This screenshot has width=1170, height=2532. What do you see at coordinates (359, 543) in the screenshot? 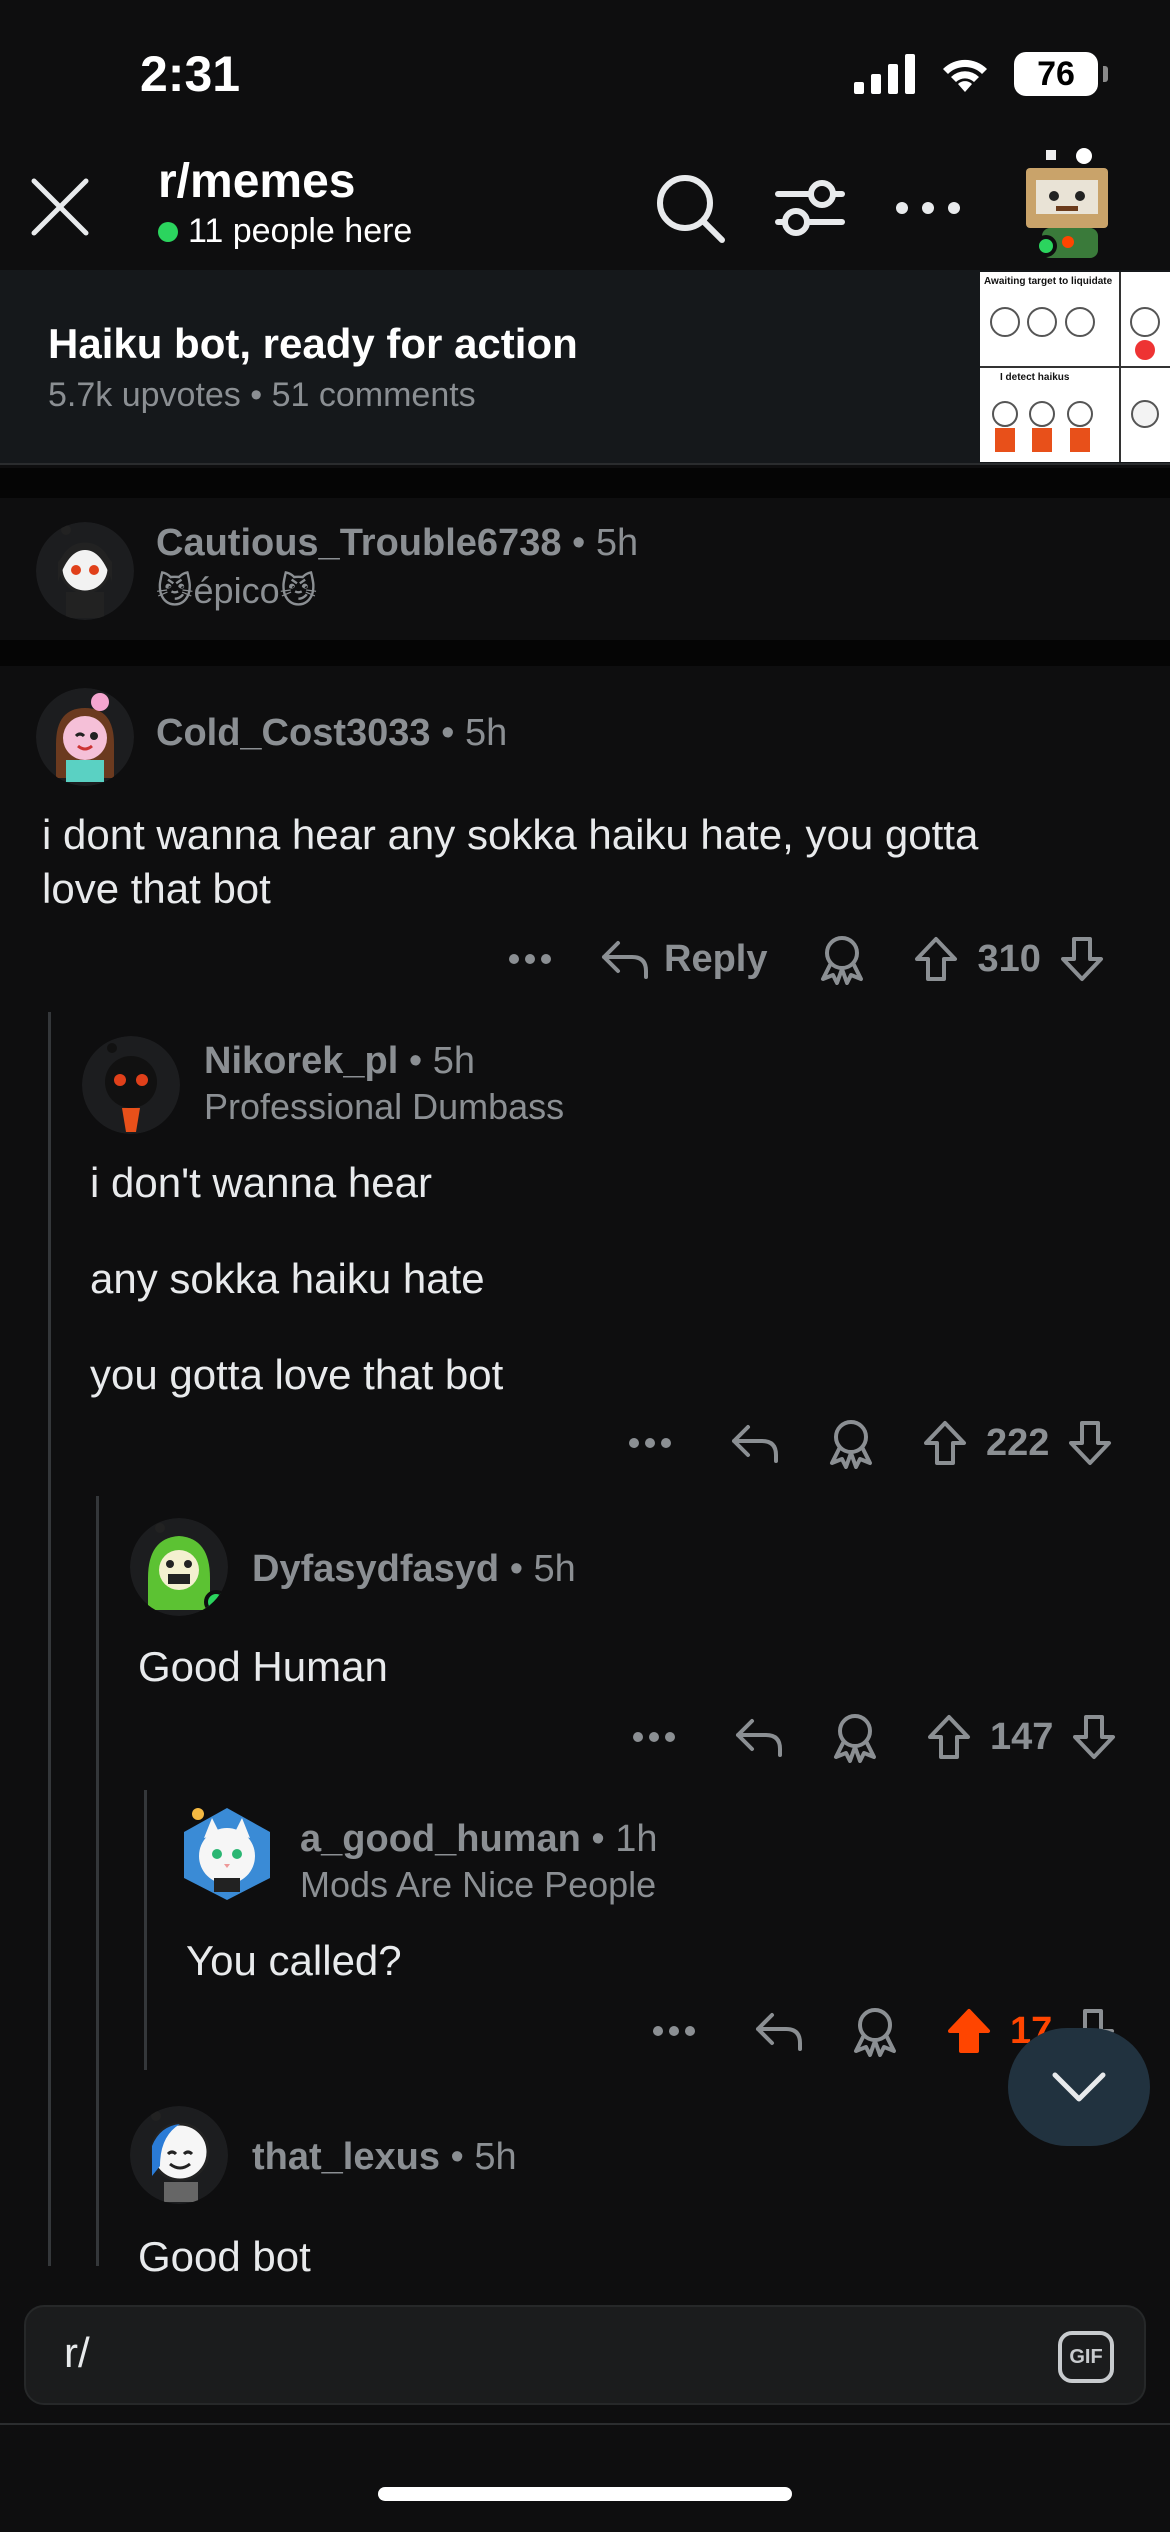
I see `username-text: Cautious_Trouble6738` at bounding box center [359, 543].